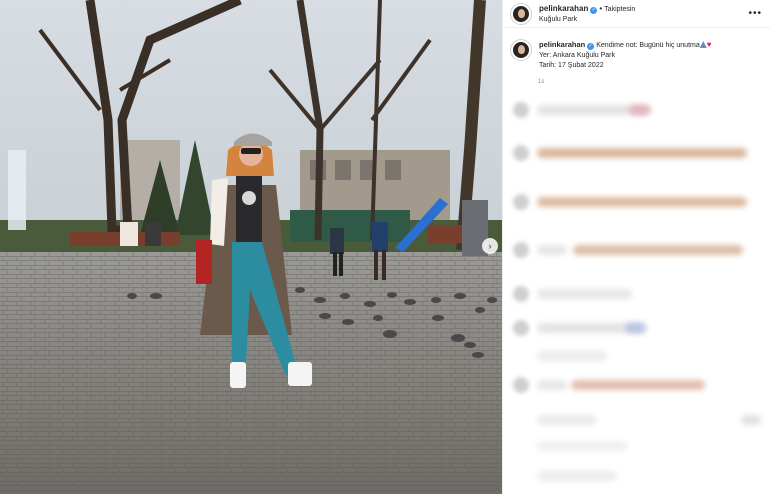 This screenshot has height=494, width=770. Describe the element at coordinates (587, 13) in the screenshot. I see `header-text: pelinkarahan ✓ • Takiptesin Kuğulu Park` at that location.